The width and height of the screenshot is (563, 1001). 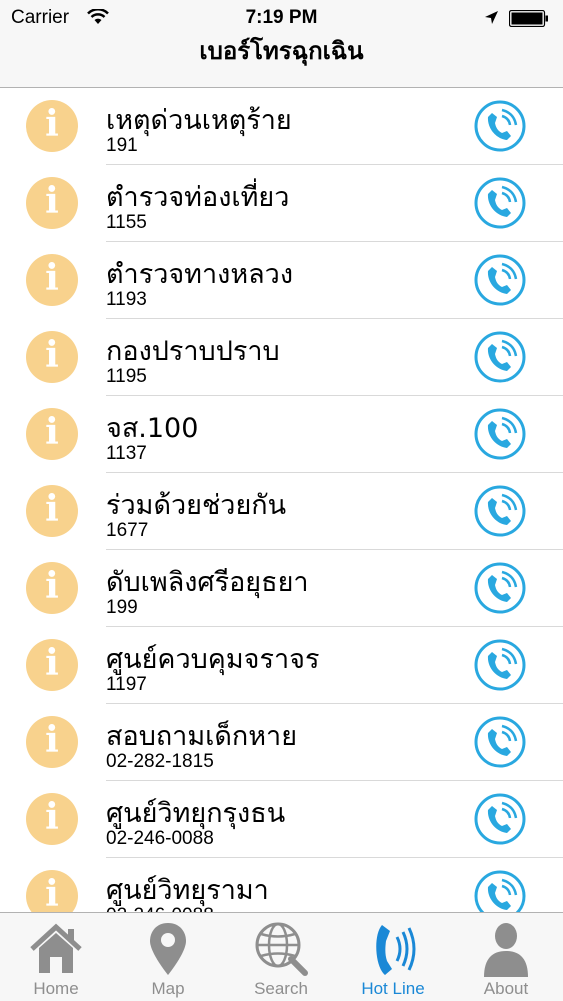 I want to click on list-item: i ตำรวจท่องเที่ยว 1155, so click(x=281, y=203).